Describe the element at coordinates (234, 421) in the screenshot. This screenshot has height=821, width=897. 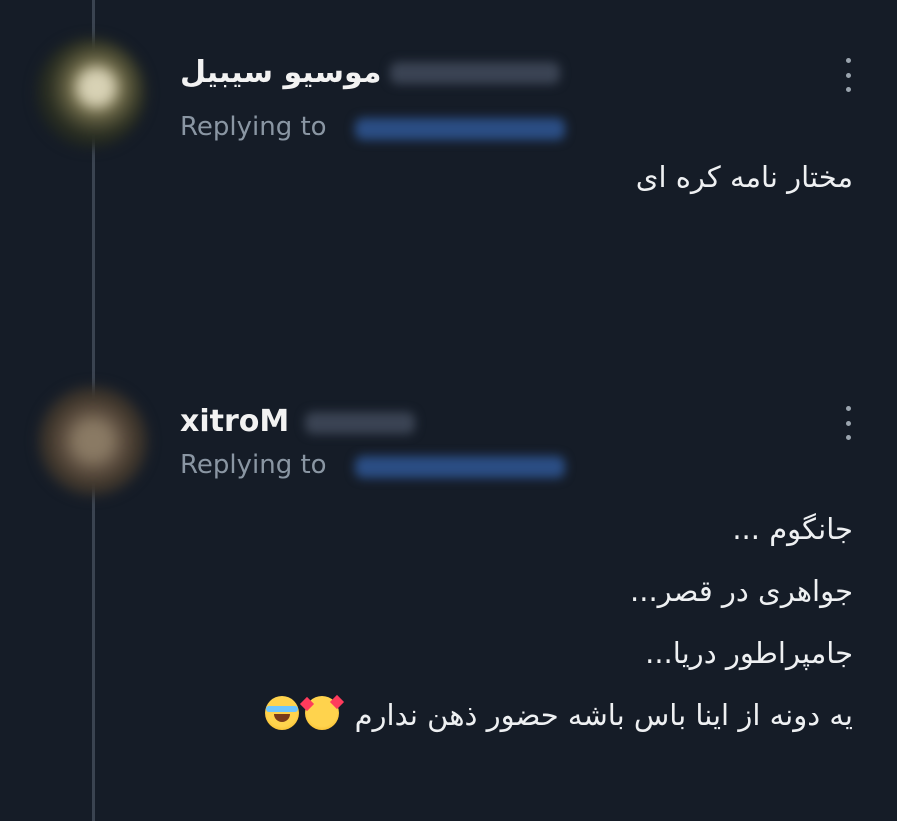
I see `display-name: xitroM` at that location.